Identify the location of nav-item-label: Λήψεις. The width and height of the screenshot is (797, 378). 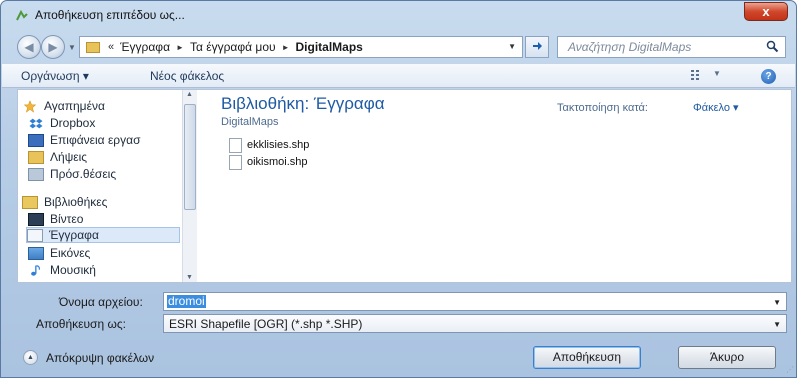
(69, 157).